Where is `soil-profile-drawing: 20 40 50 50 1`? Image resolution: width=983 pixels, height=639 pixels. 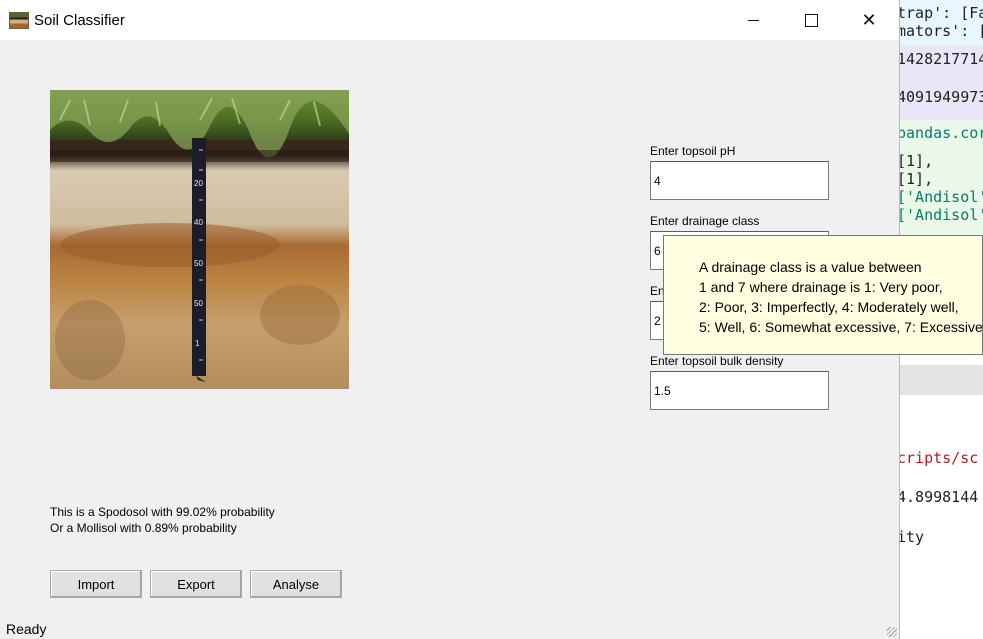
soil-profile-drawing: 20 40 50 50 1 is located at coordinates (199, 239).